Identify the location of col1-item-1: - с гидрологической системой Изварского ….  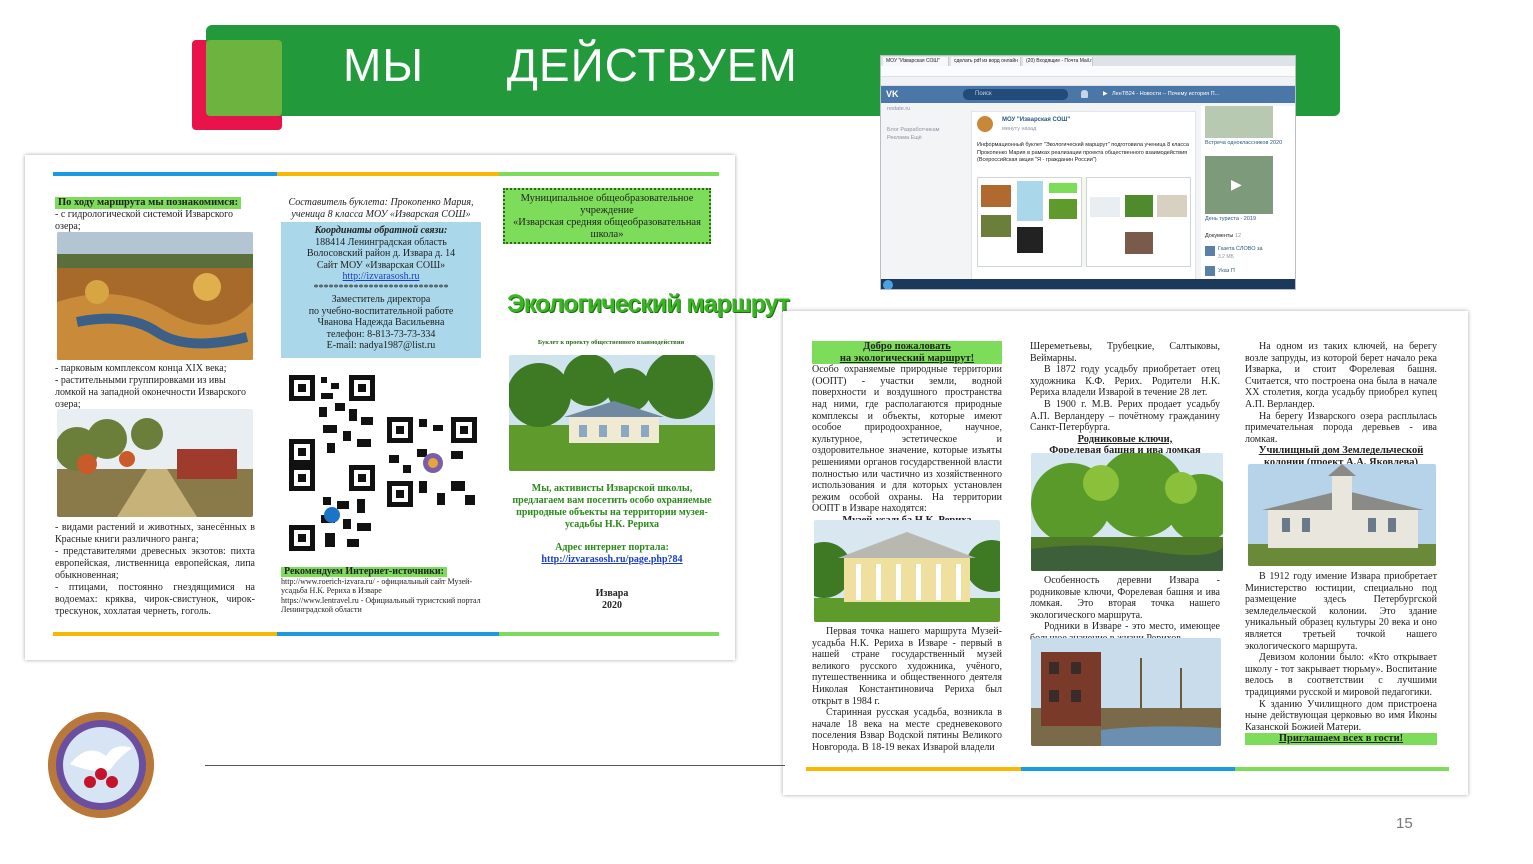
(144, 220).